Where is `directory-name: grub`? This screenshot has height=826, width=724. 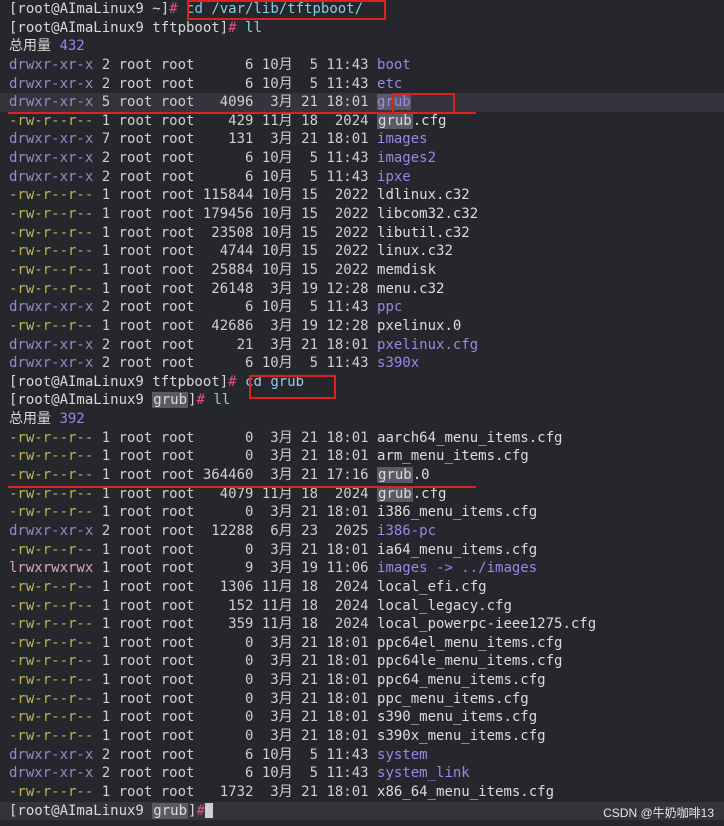
directory-name: grub is located at coordinates (394, 102).